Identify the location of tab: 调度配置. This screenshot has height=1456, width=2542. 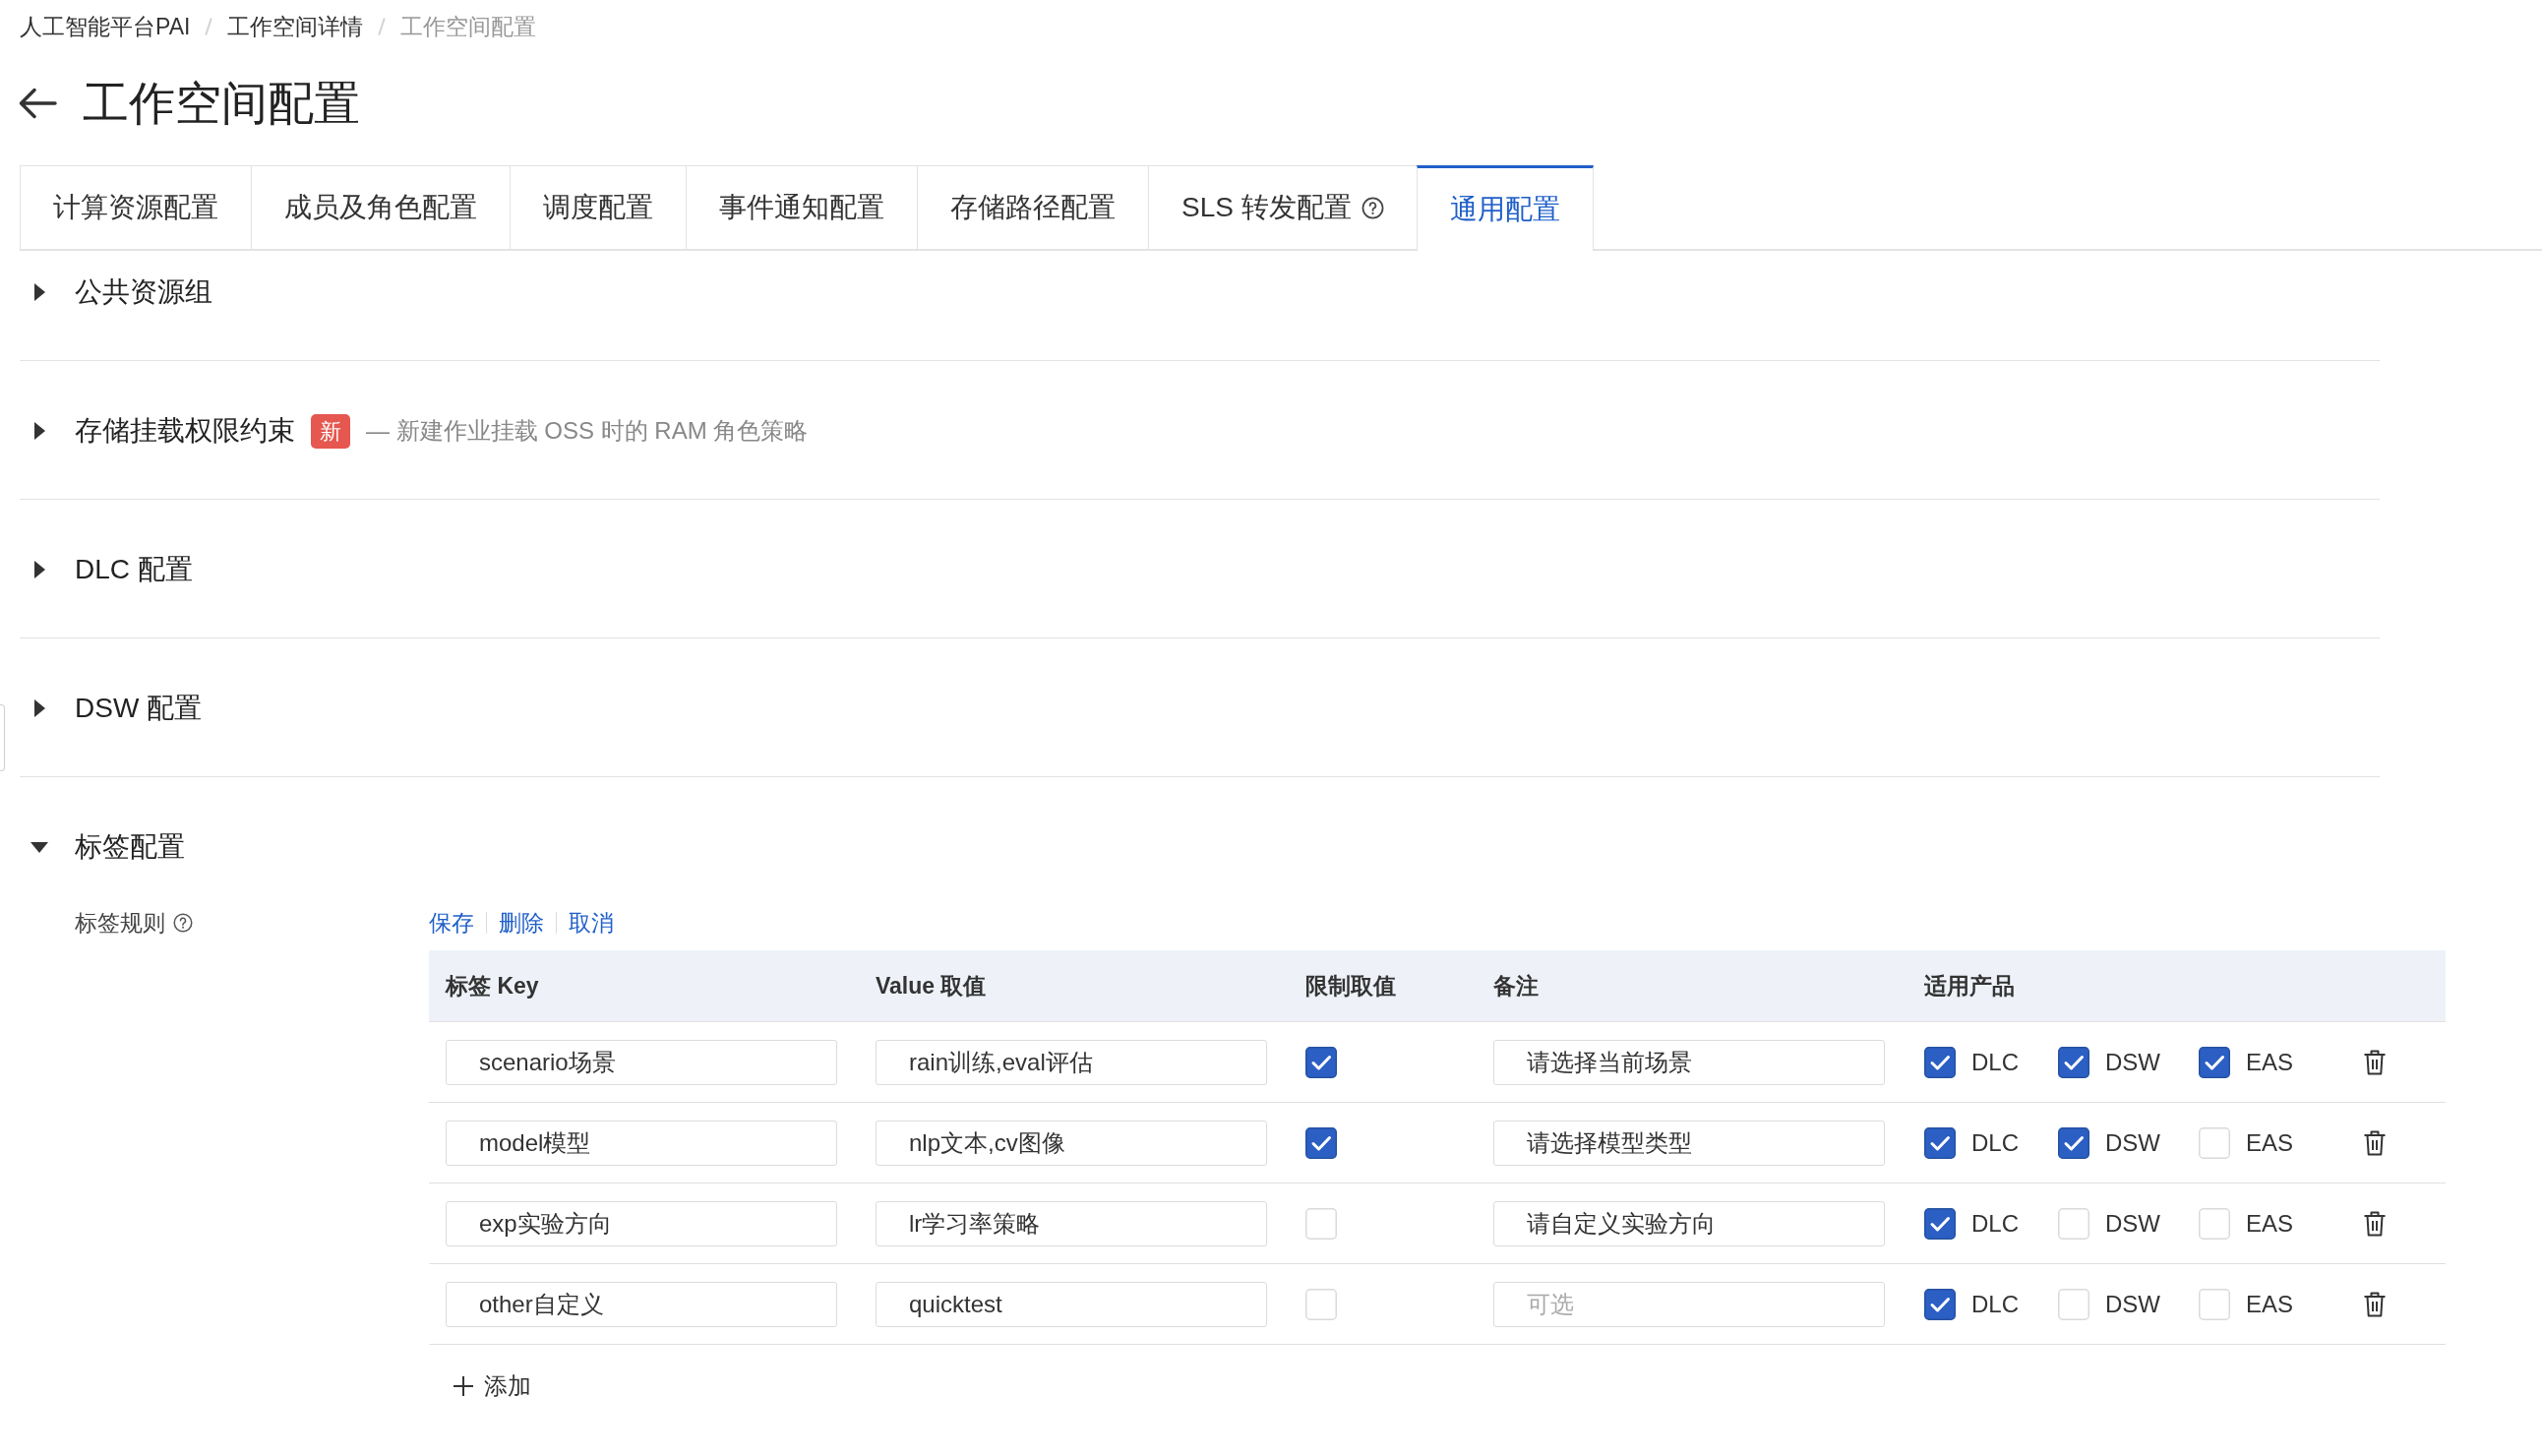
(598, 207).